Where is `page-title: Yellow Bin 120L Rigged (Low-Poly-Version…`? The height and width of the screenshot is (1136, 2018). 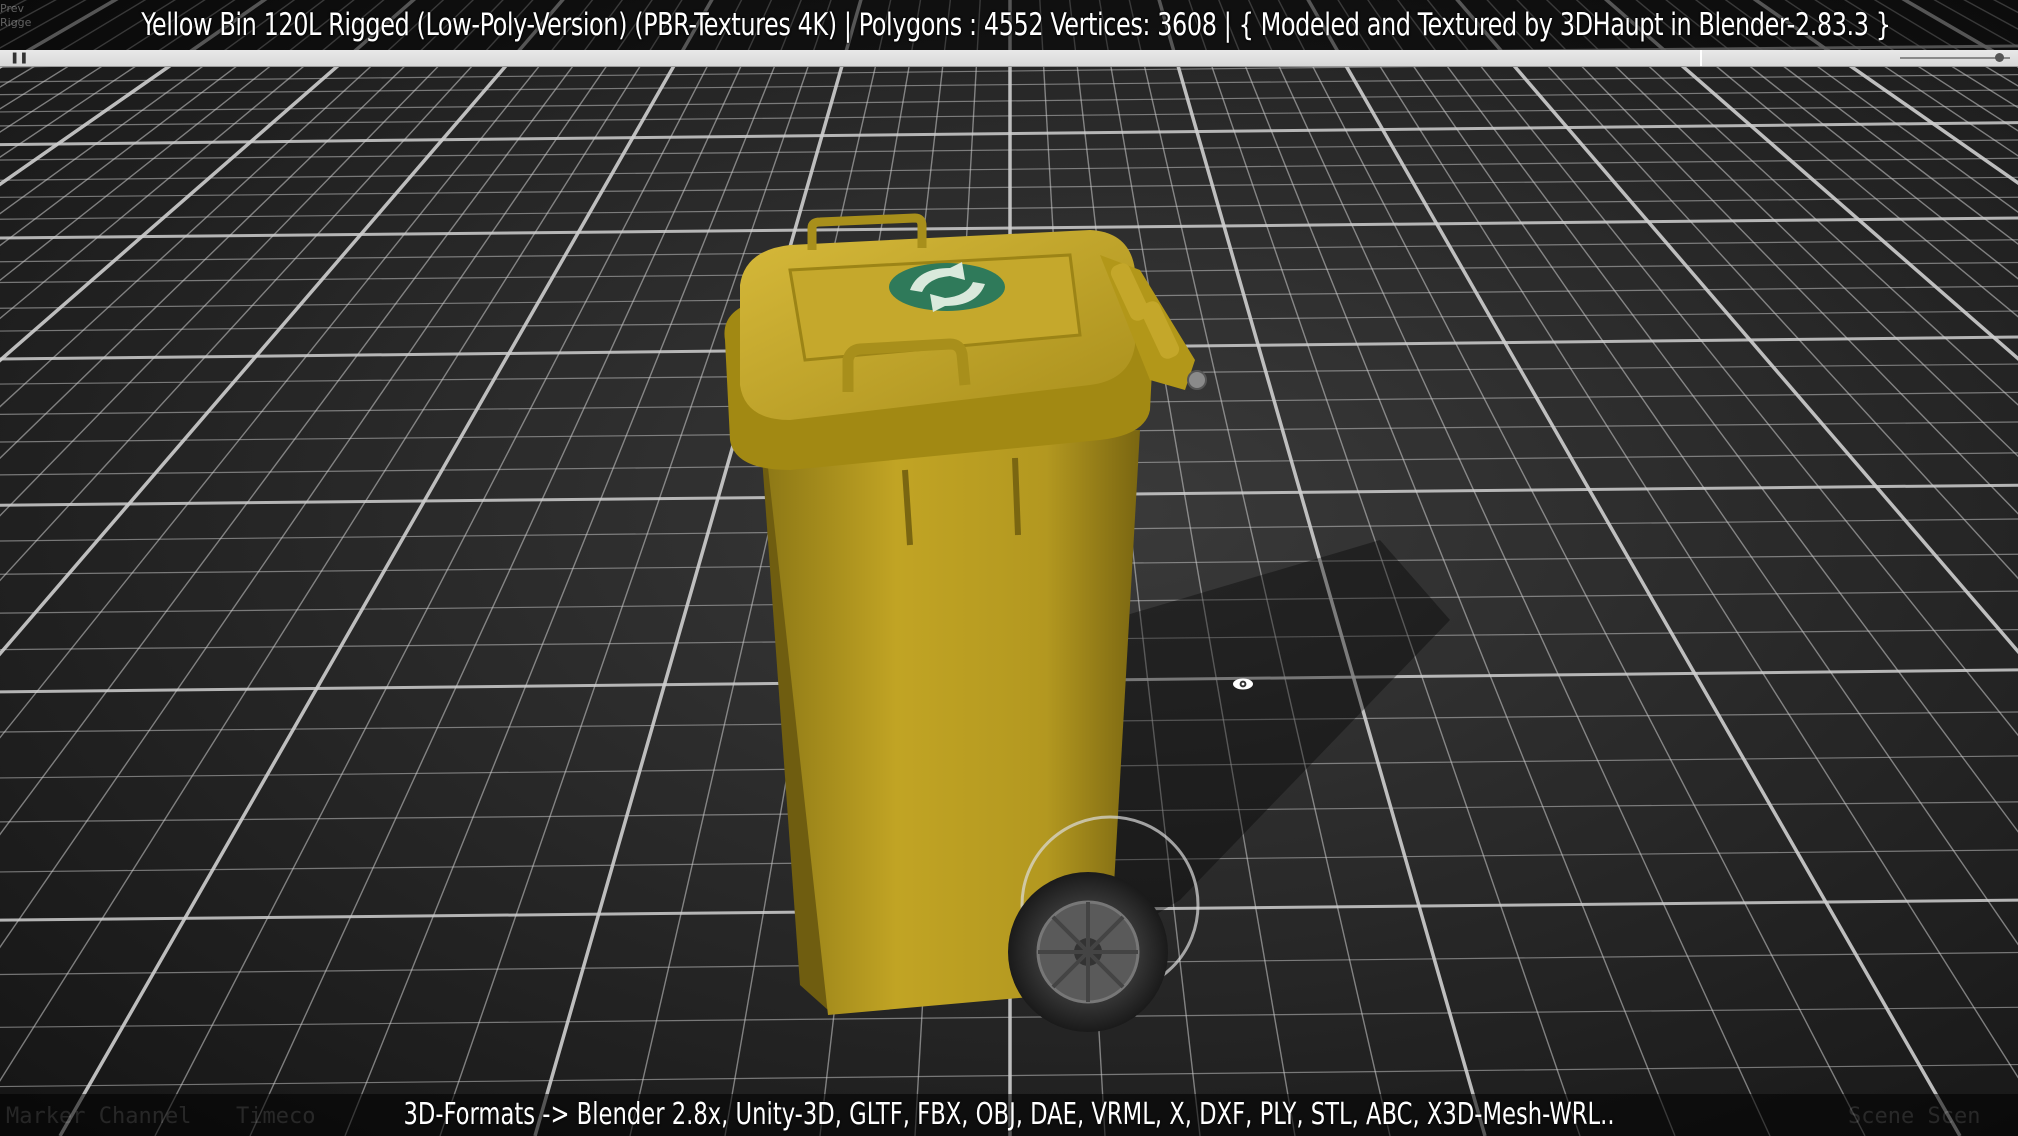 page-title: Yellow Bin 120L Rigged (Low-Poly-Version… is located at coordinates (1016, 25).